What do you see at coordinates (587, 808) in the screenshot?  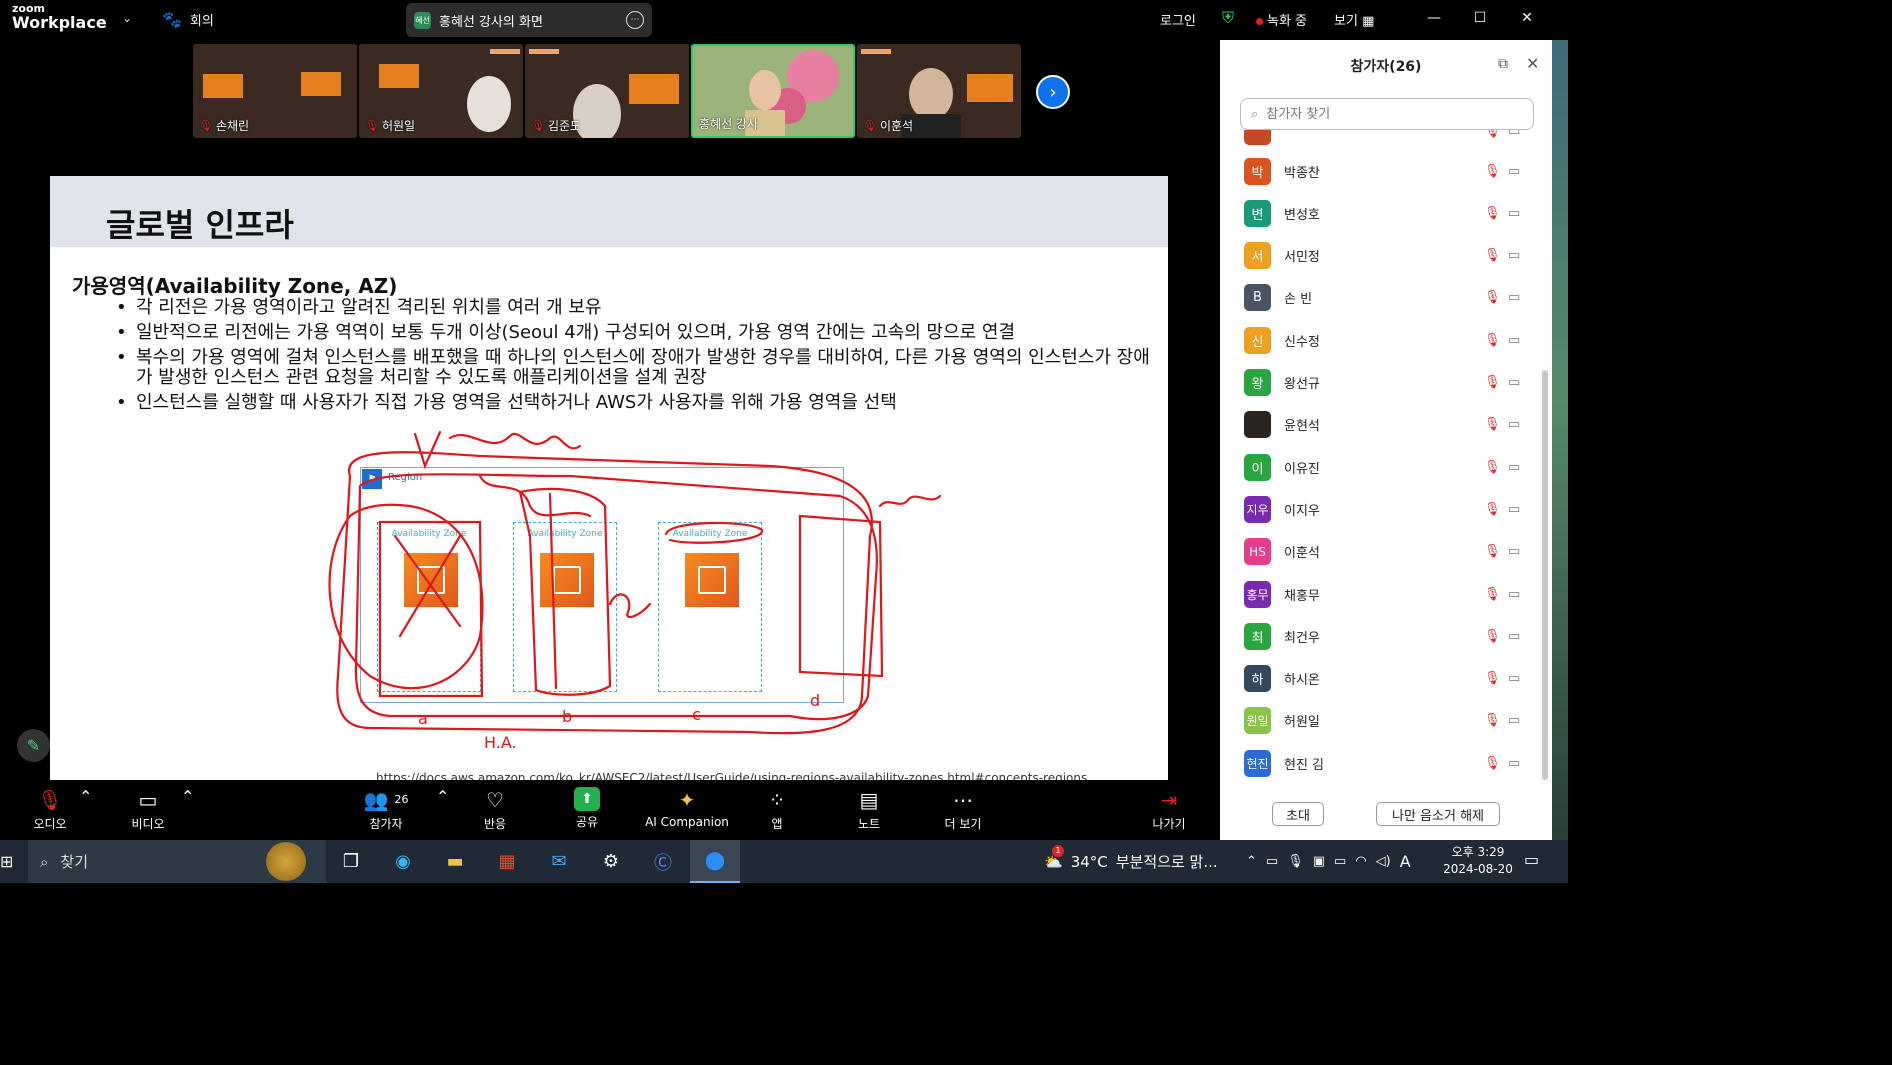 I see `share-button: ⬆ 공유` at bounding box center [587, 808].